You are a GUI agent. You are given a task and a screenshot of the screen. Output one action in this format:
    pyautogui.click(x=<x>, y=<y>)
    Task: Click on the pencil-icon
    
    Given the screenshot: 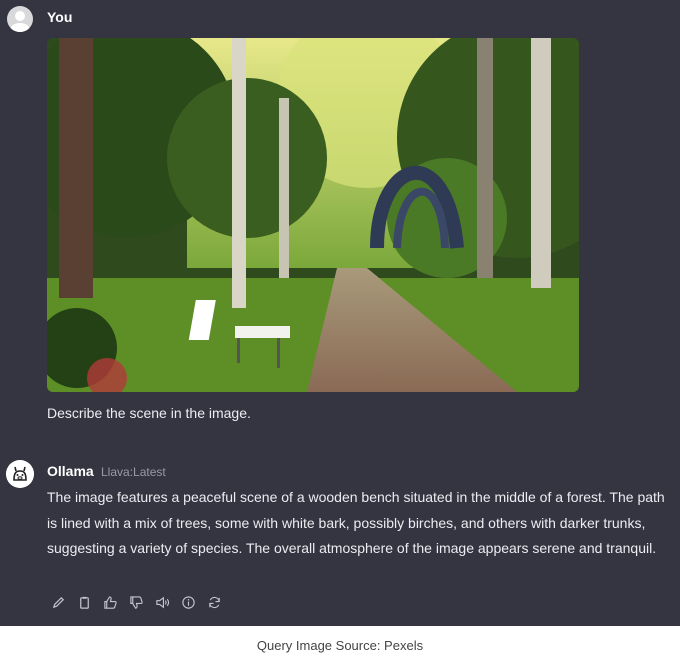 What is the action you would take?
    pyautogui.click(x=58, y=602)
    